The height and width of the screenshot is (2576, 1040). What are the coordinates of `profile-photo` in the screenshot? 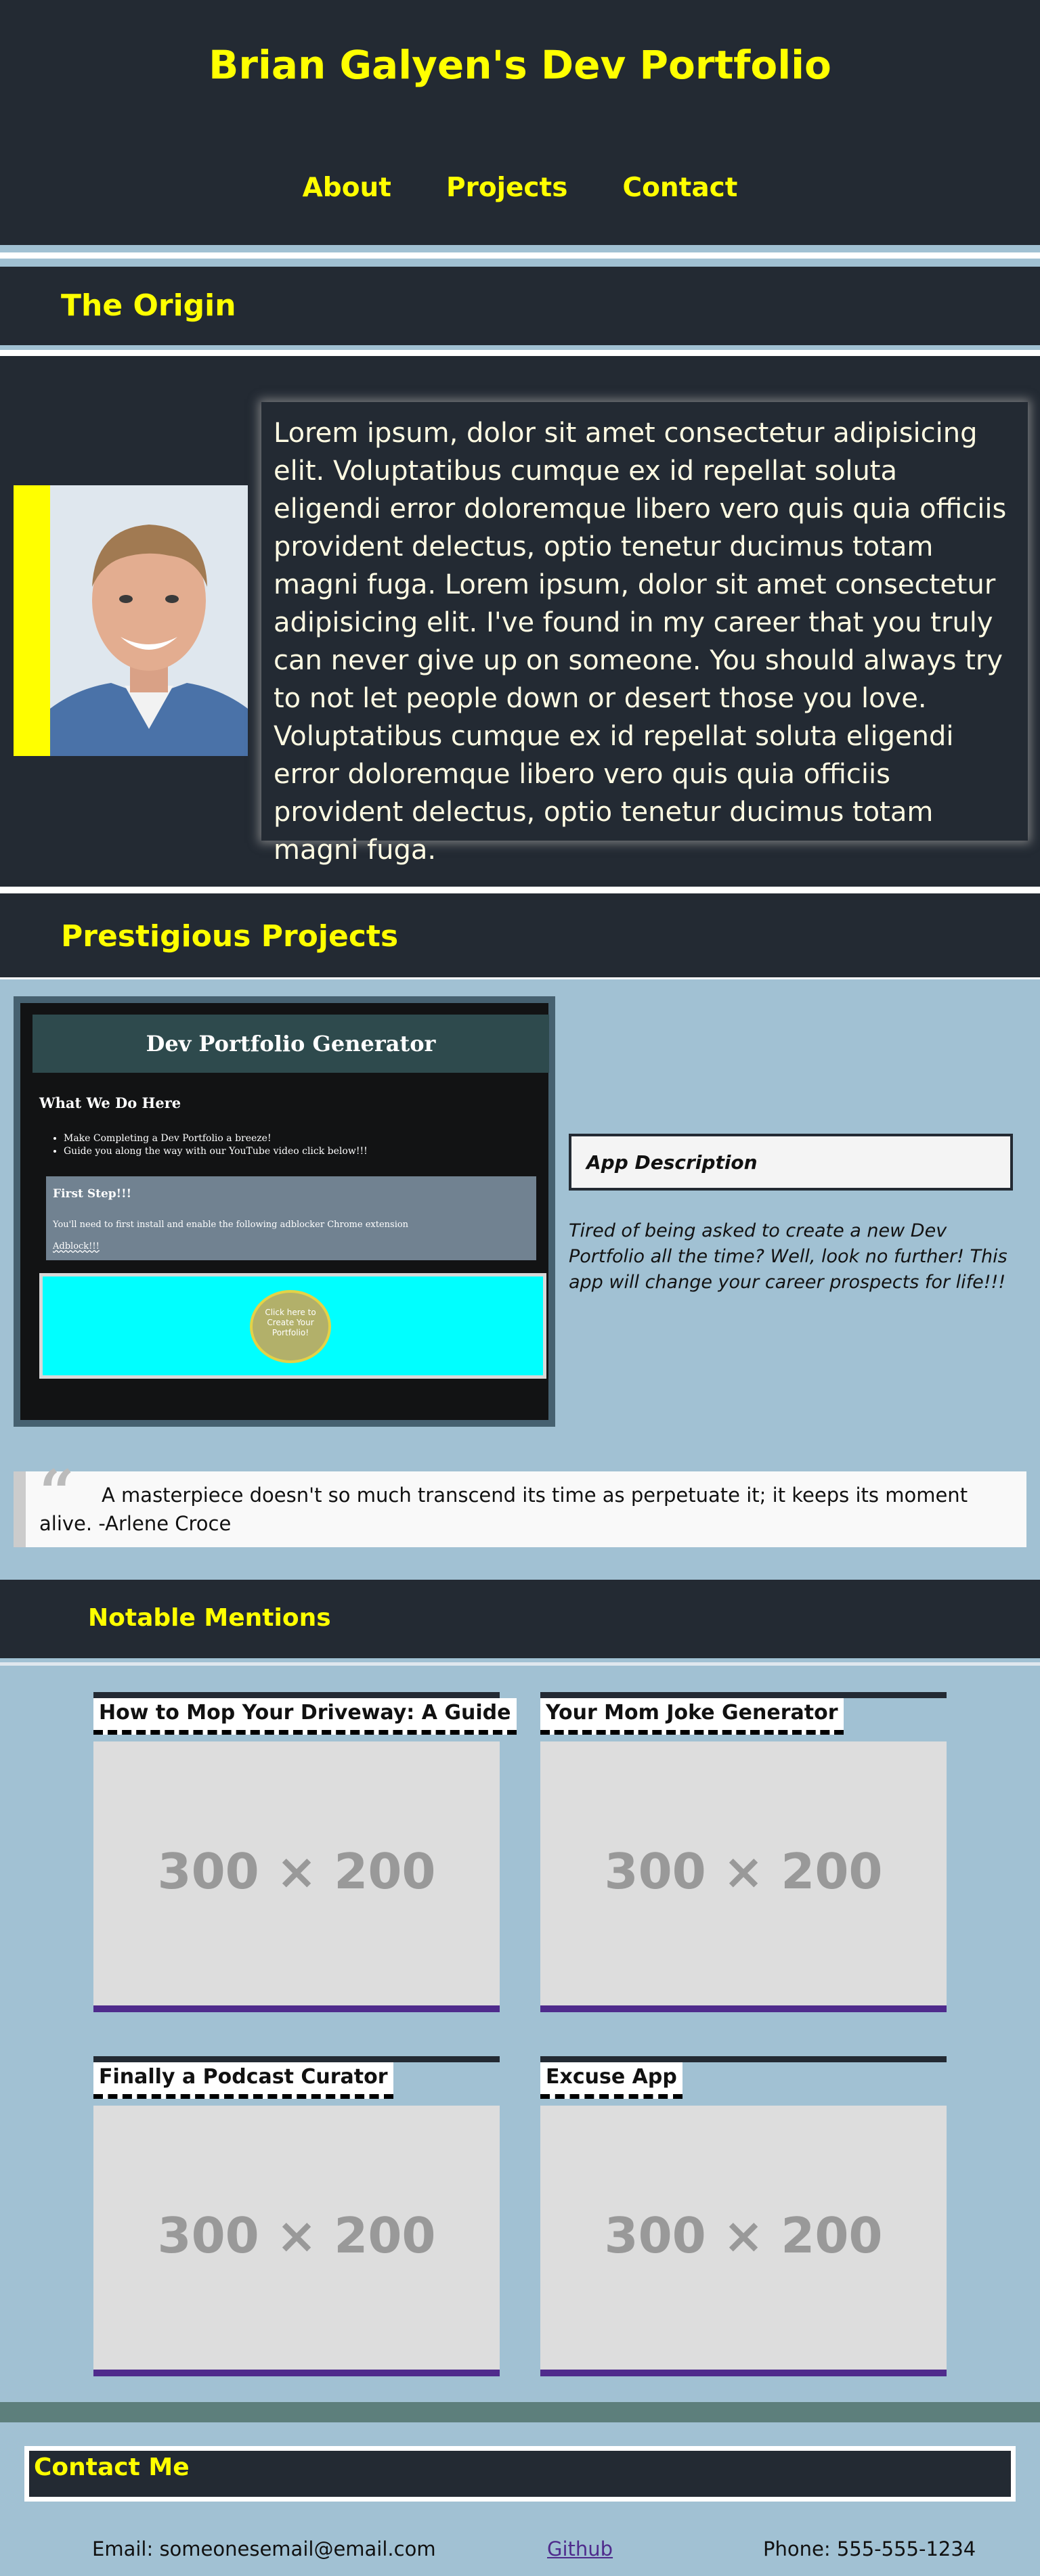 It's located at (149, 620).